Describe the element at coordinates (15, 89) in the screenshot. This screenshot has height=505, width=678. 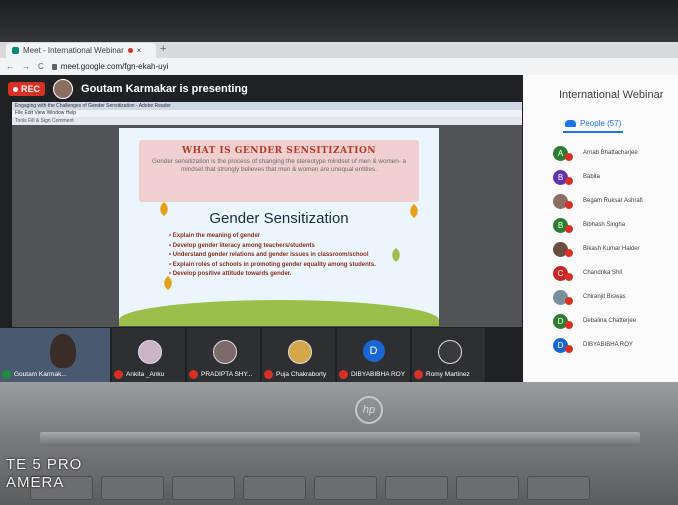
I see `rec-dot-icon` at that location.